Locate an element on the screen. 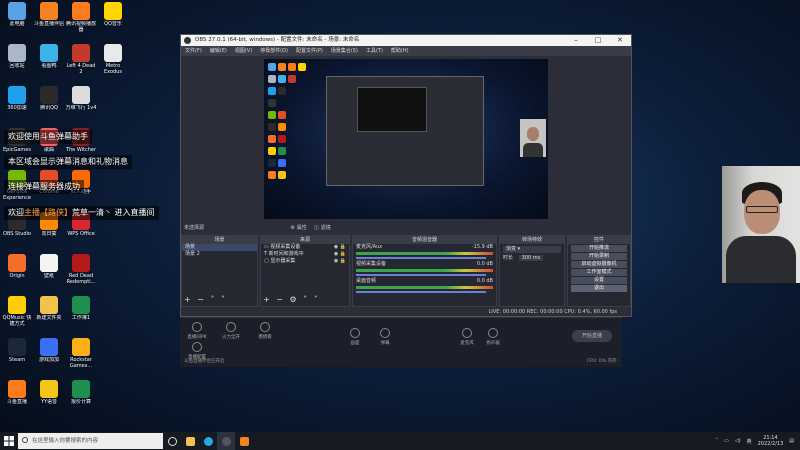 The height and width of the screenshot is (450, 800). input-language: 英 is located at coordinates (749, 441).